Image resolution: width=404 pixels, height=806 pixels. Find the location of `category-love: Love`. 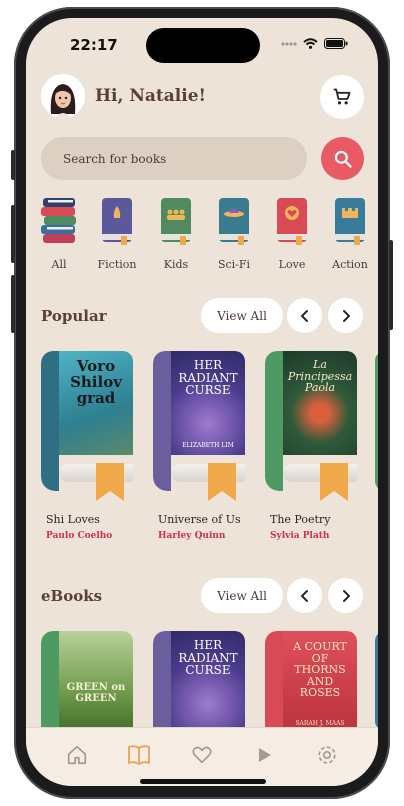

category-love: Love is located at coordinates (292, 233).